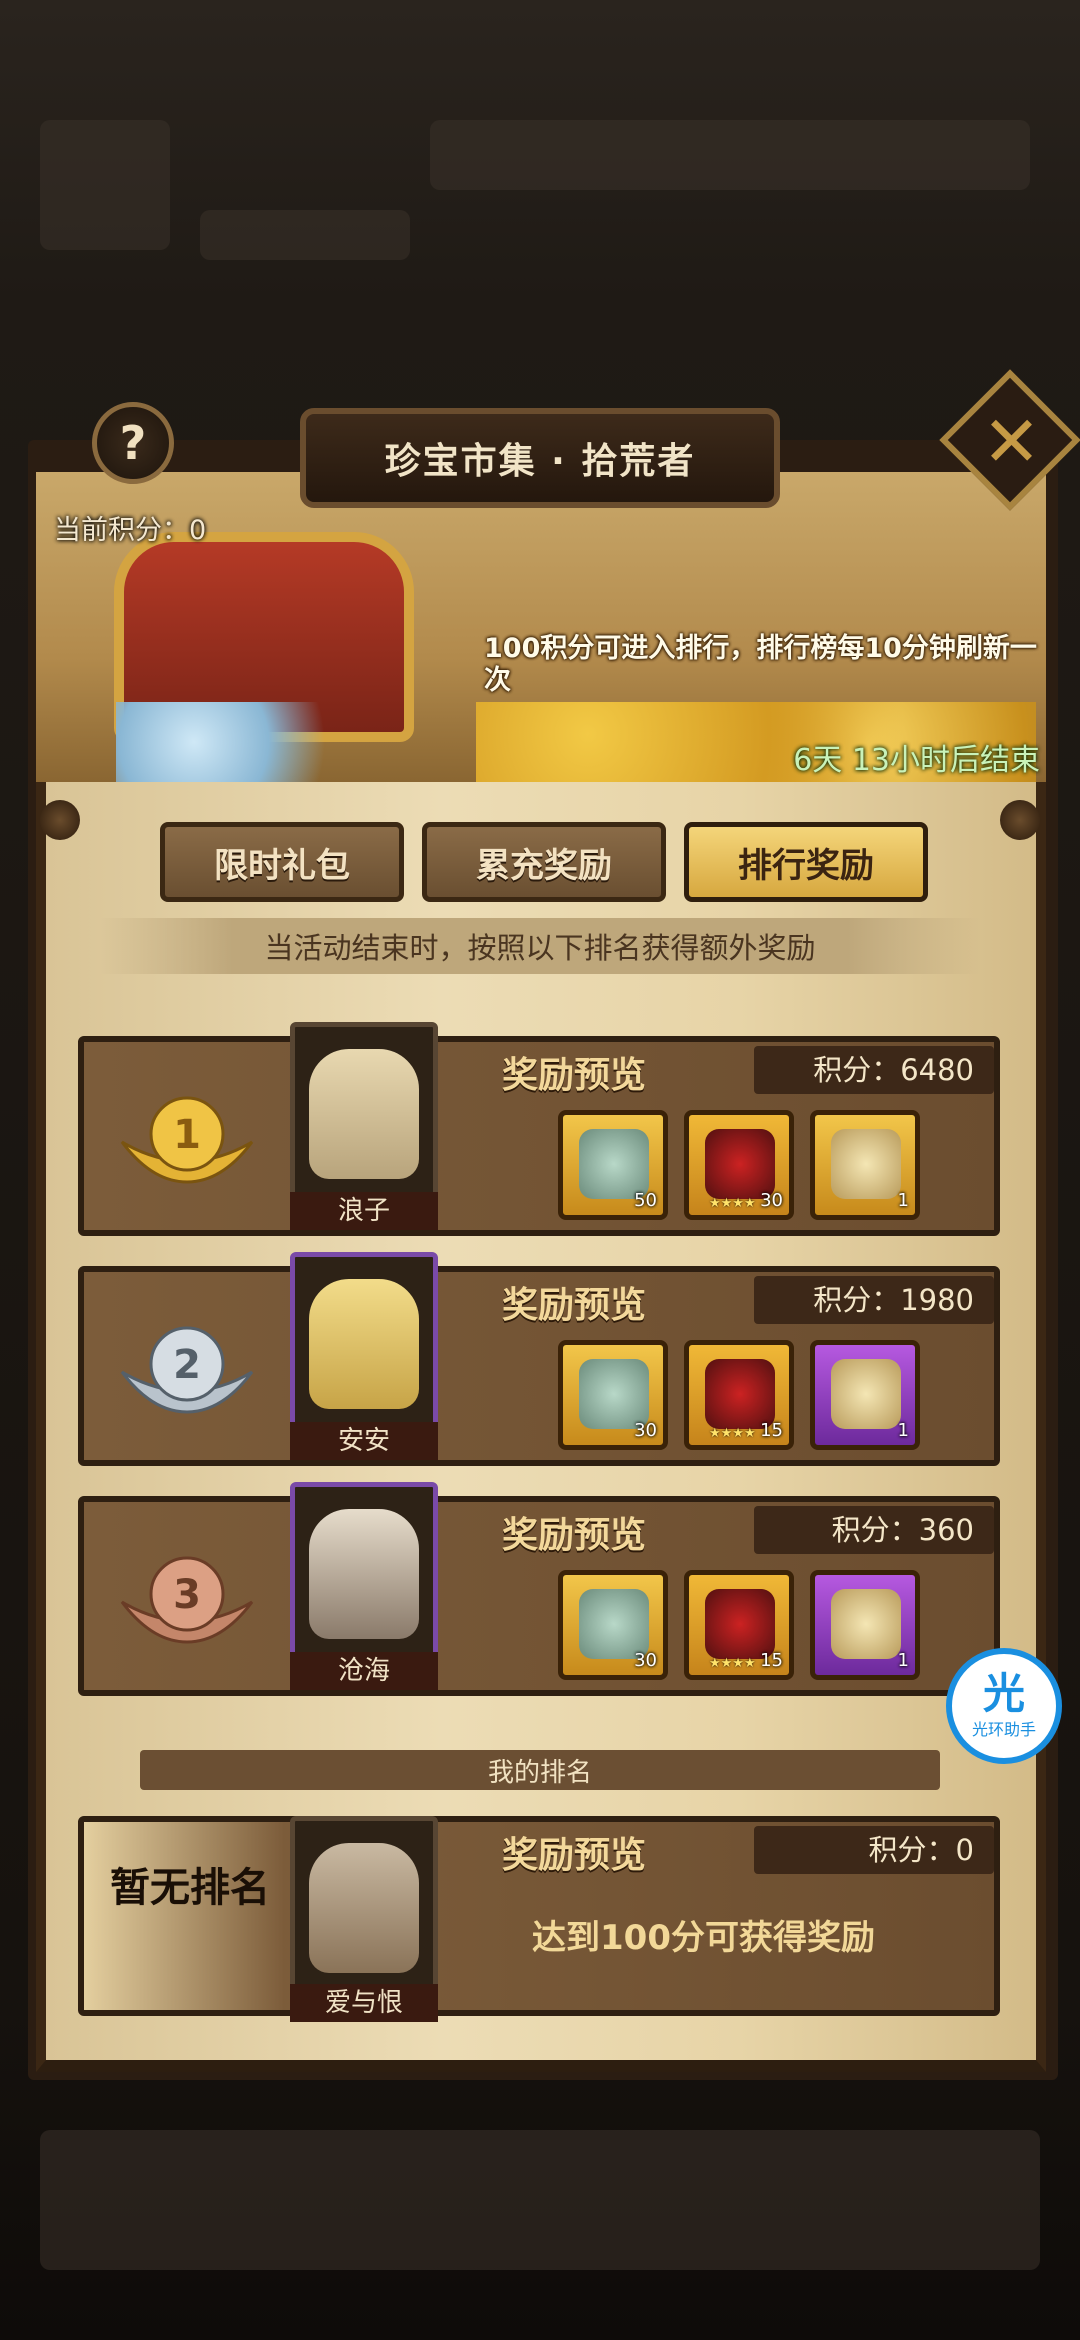 The height and width of the screenshot is (2340, 1080). Describe the element at coordinates (539, 1359) in the screenshot. I see `rank-row: 2 安安 奖励预览 积分：1980 30 ★★★★ 15 1` at that location.